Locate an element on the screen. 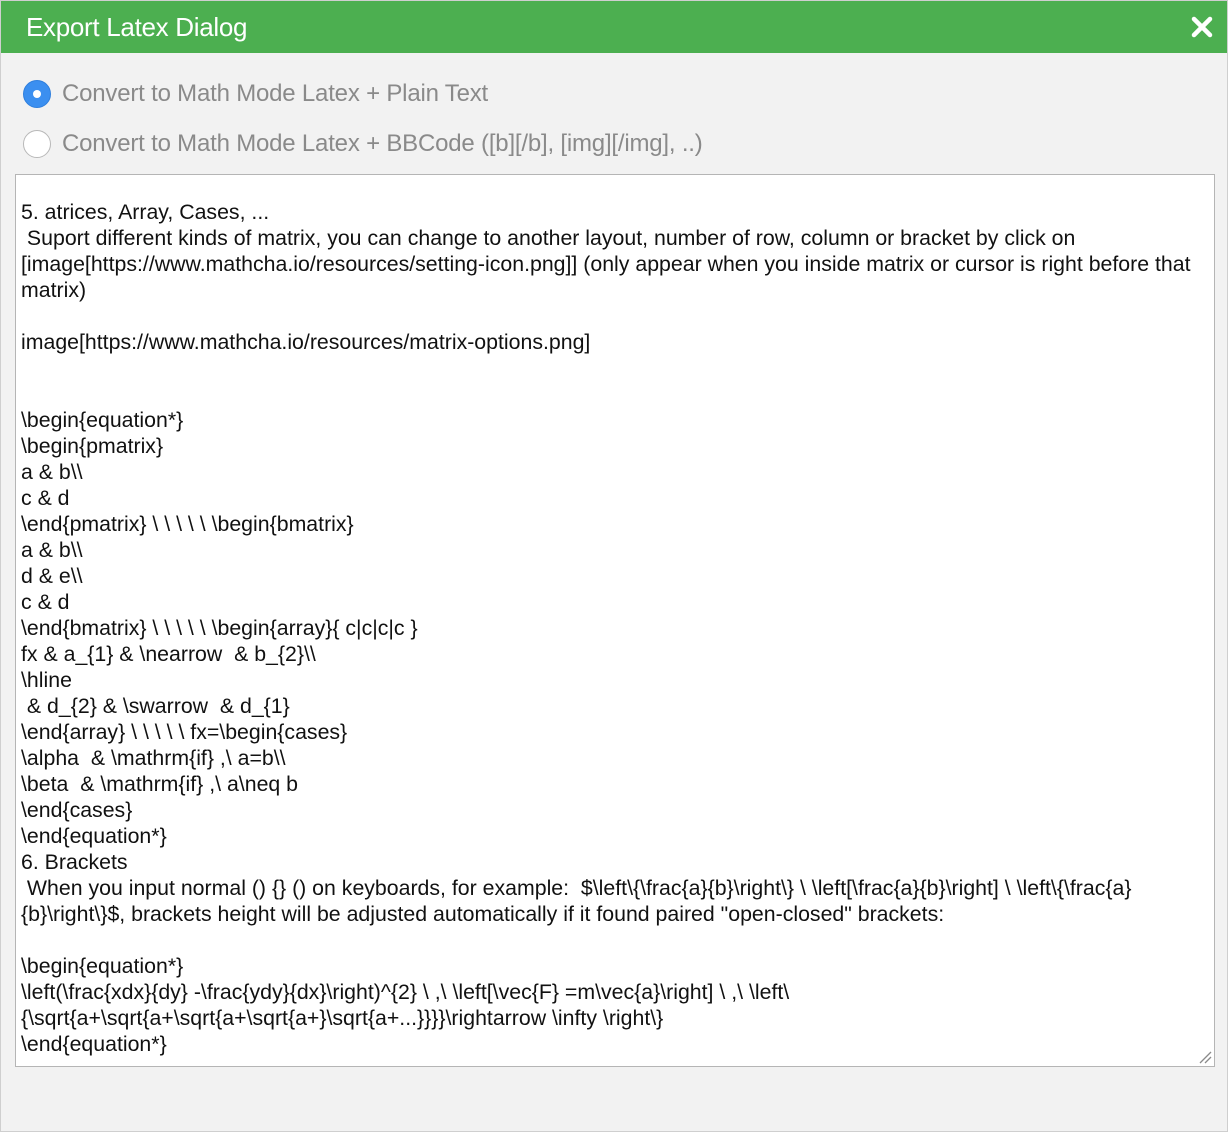 The width and height of the screenshot is (1228, 1132). radio-selected-dot is located at coordinates (37, 94).